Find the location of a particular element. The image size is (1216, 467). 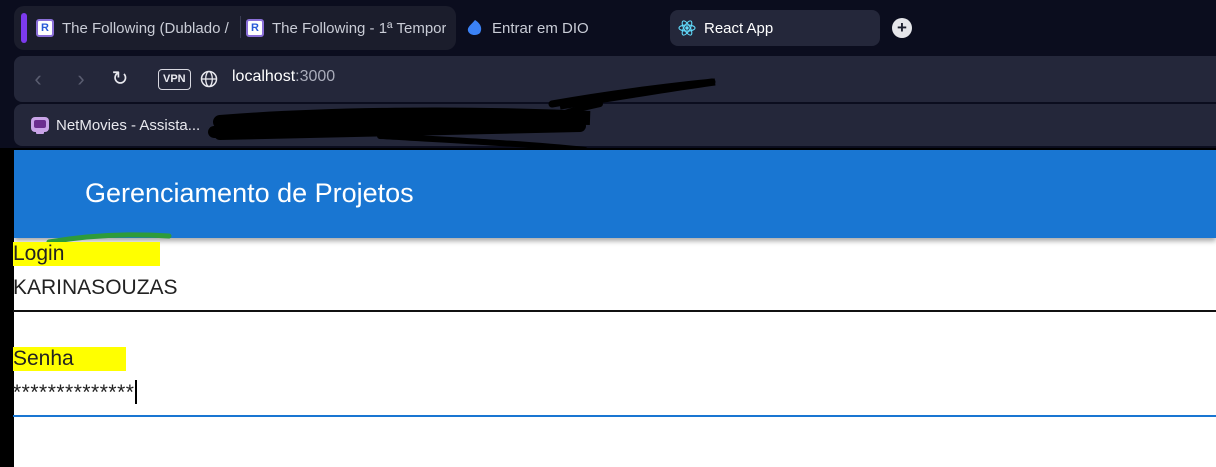

page-title: Gerenciamento de Projetos is located at coordinates (249, 193).